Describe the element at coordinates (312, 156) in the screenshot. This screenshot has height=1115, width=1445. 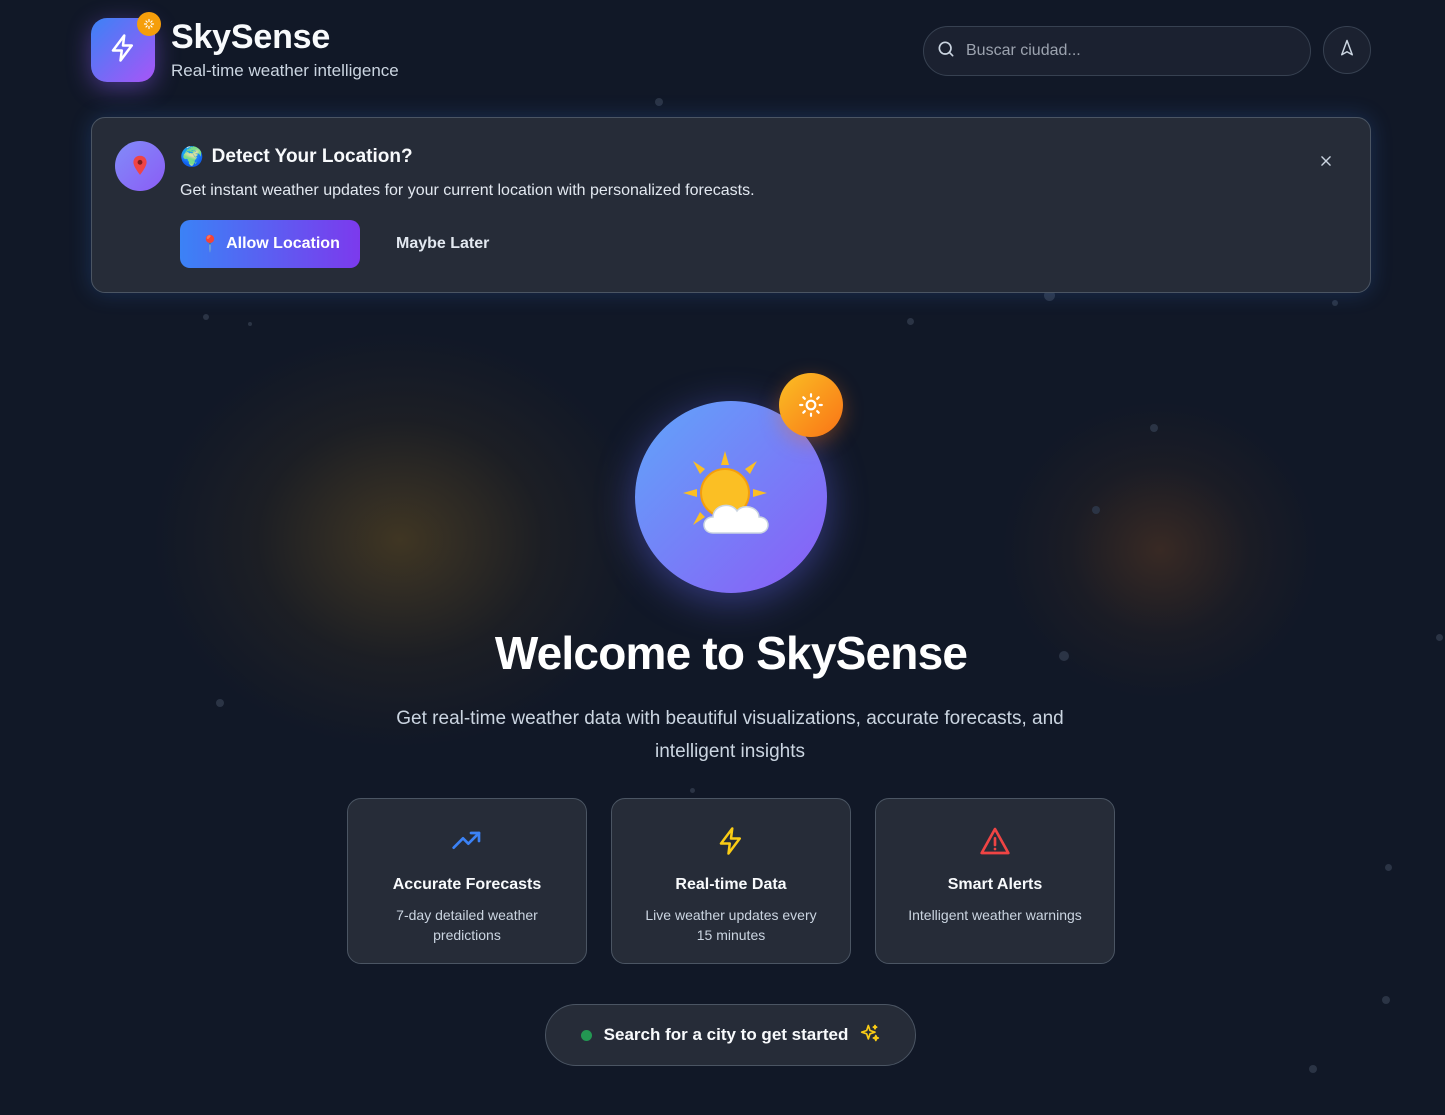
I see `banner-title-text: Detect Your Location?` at that location.